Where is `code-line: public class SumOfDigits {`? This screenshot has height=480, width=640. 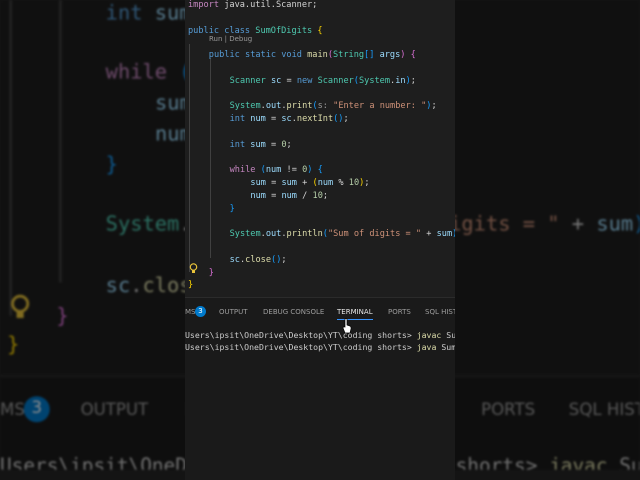 code-line: public class SumOfDigits { is located at coordinates (255, 31).